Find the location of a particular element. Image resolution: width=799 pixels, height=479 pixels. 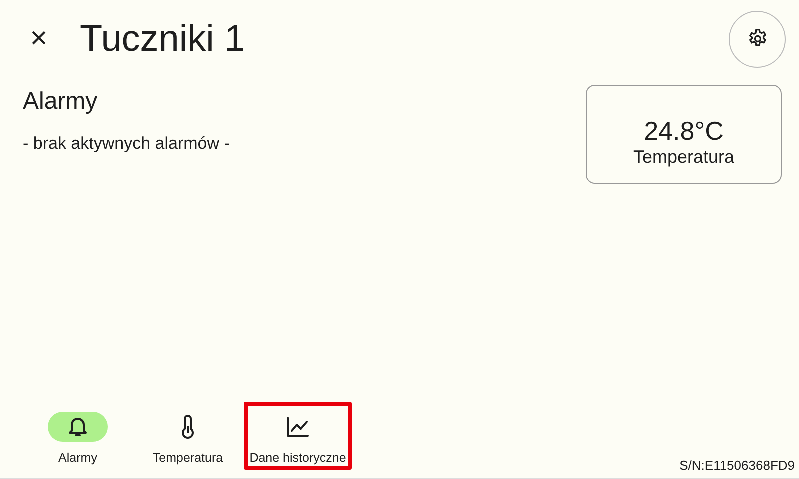

temperature-tile: 24.8°C Temperatura is located at coordinates (684, 134).